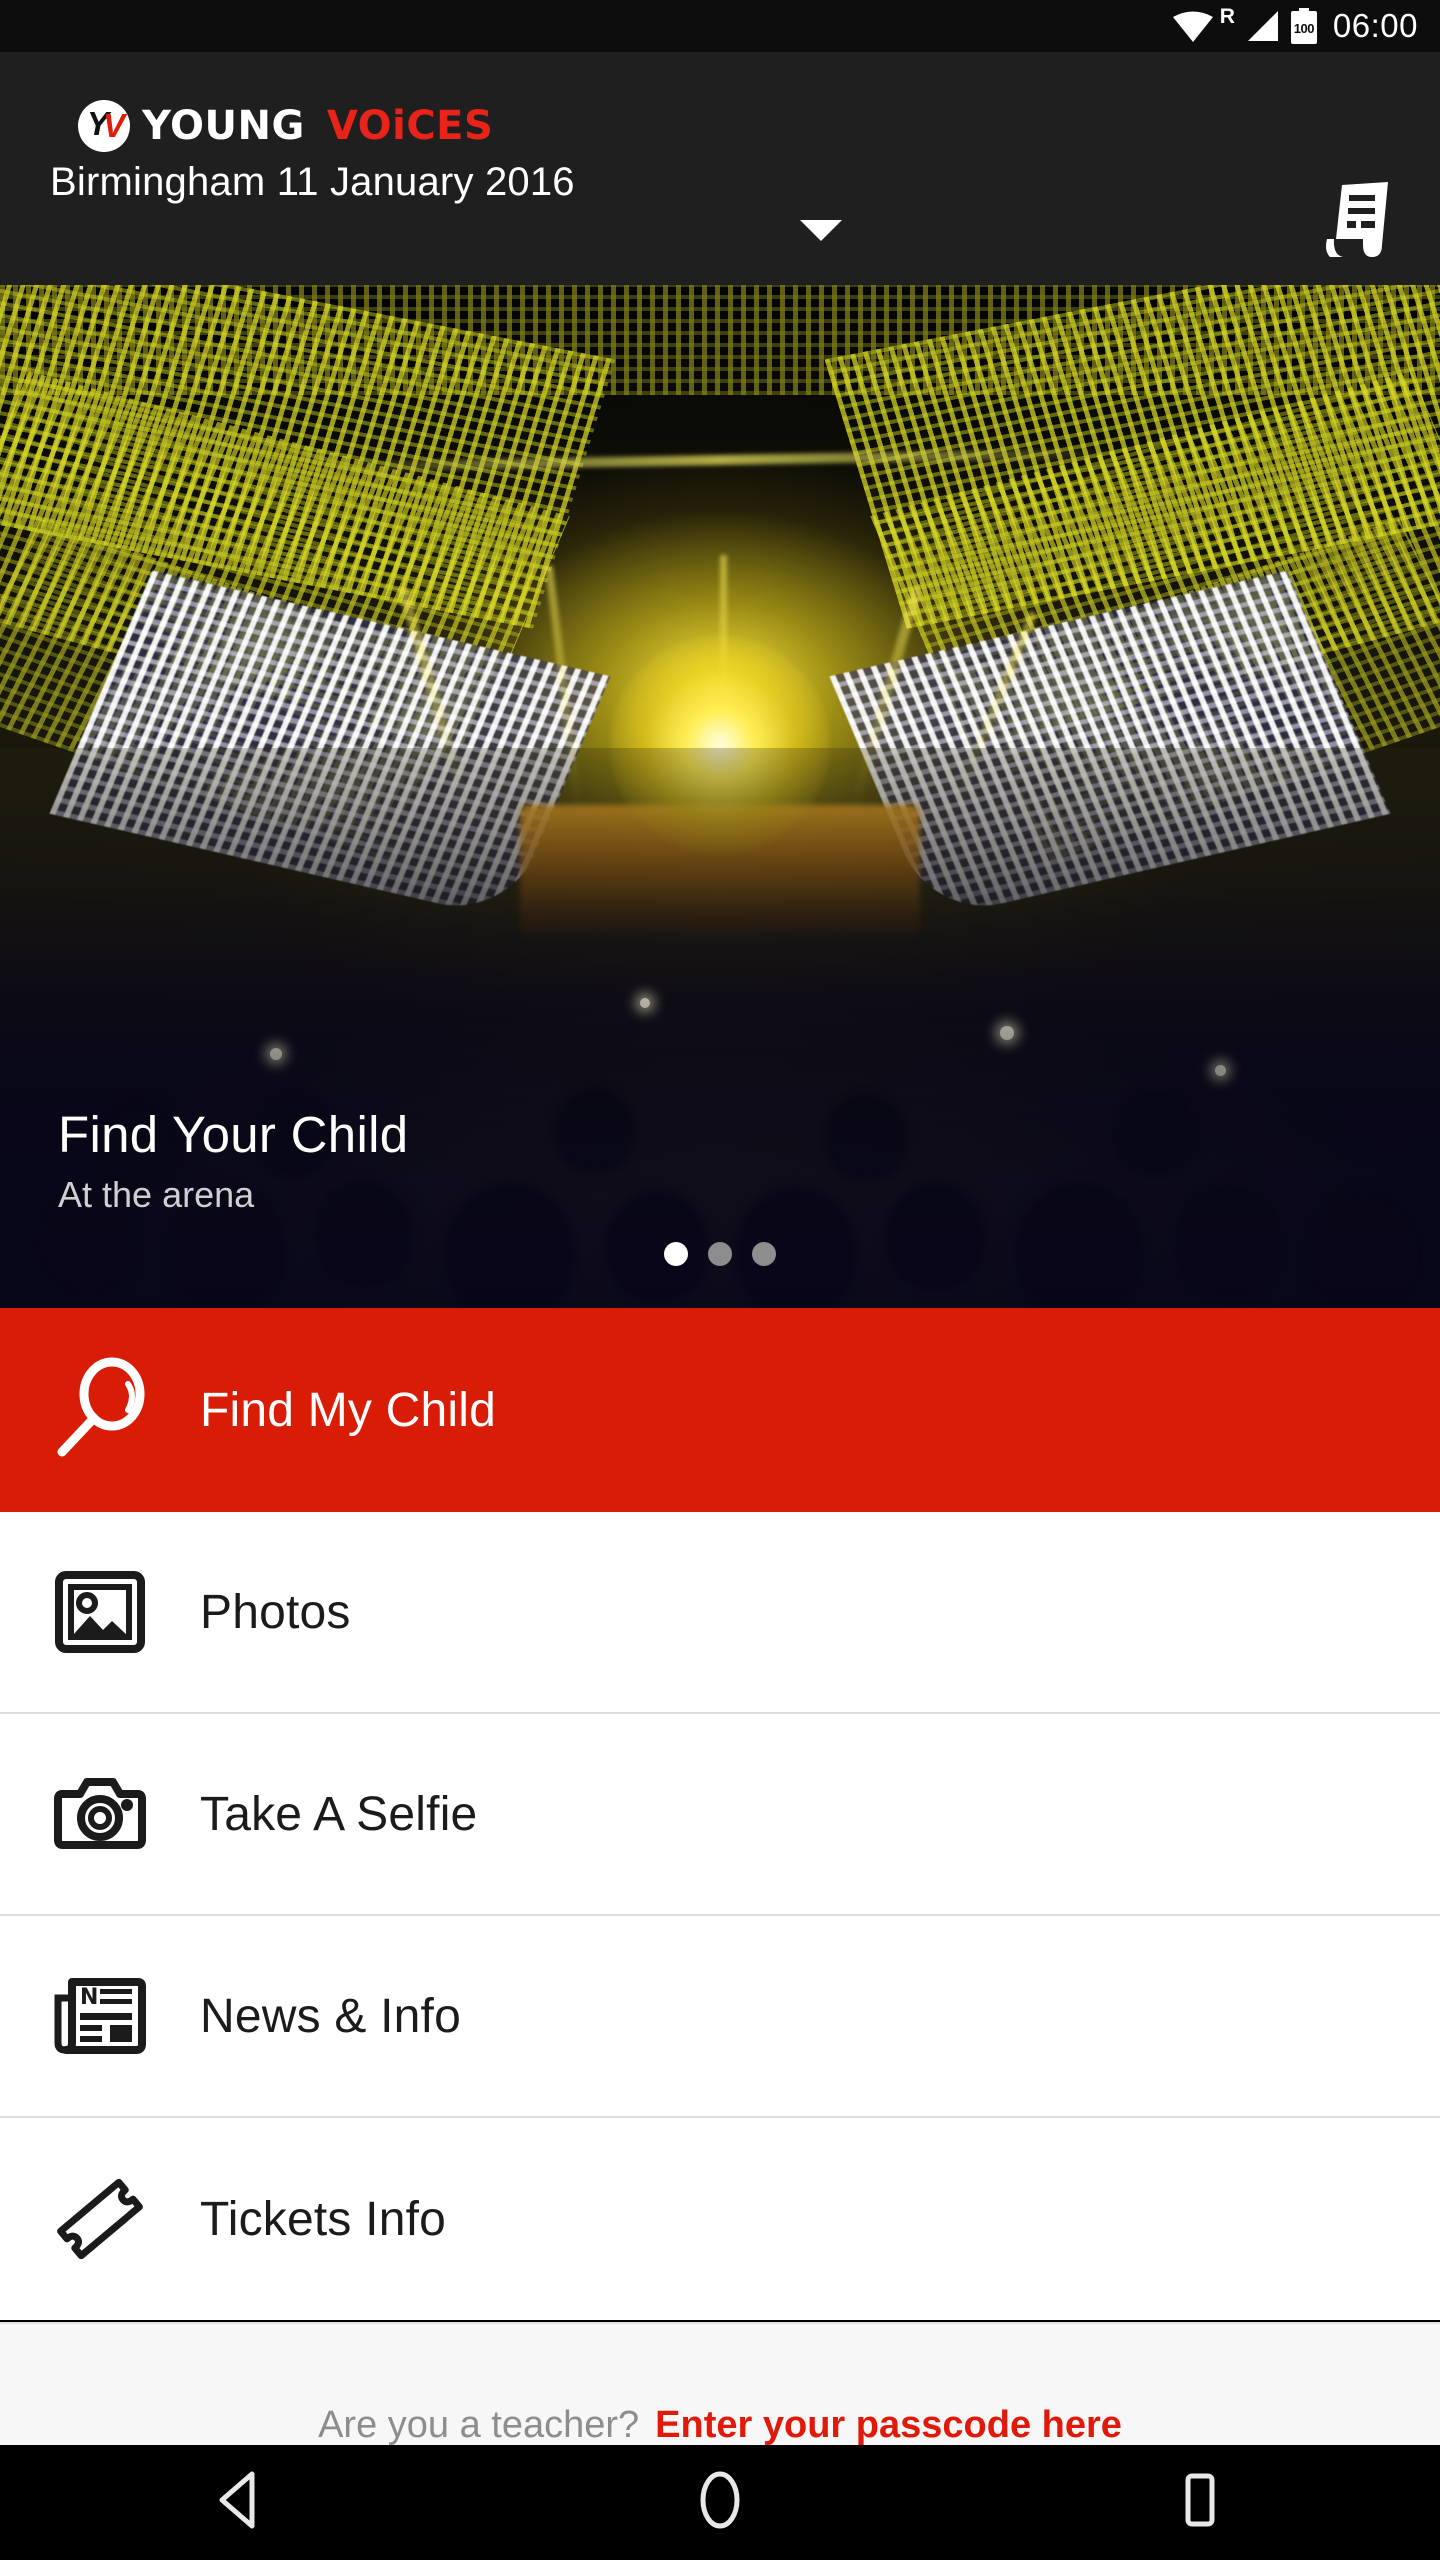  Describe the element at coordinates (114, 125) in the screenshot. I see `logo-letter-v: V` at that location.